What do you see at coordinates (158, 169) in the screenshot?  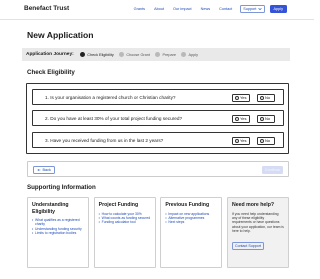 I see `form-actions-bar: Back Continue` at bounding box center [158, 169].